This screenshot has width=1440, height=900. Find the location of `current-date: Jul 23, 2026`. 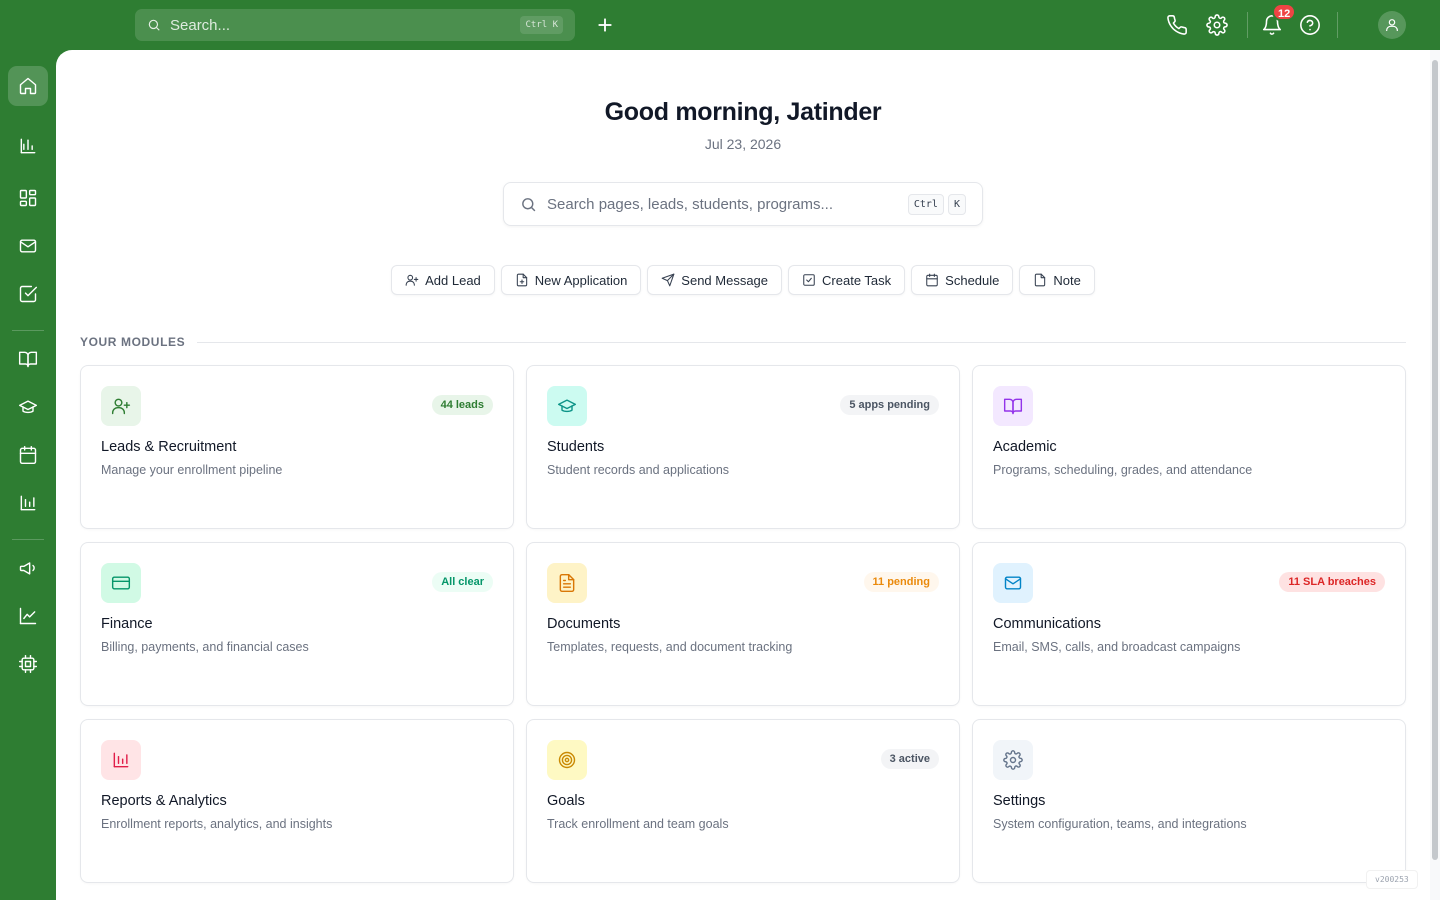

current-date: Jul 23, 2026 is located at coordinates (743, 144).